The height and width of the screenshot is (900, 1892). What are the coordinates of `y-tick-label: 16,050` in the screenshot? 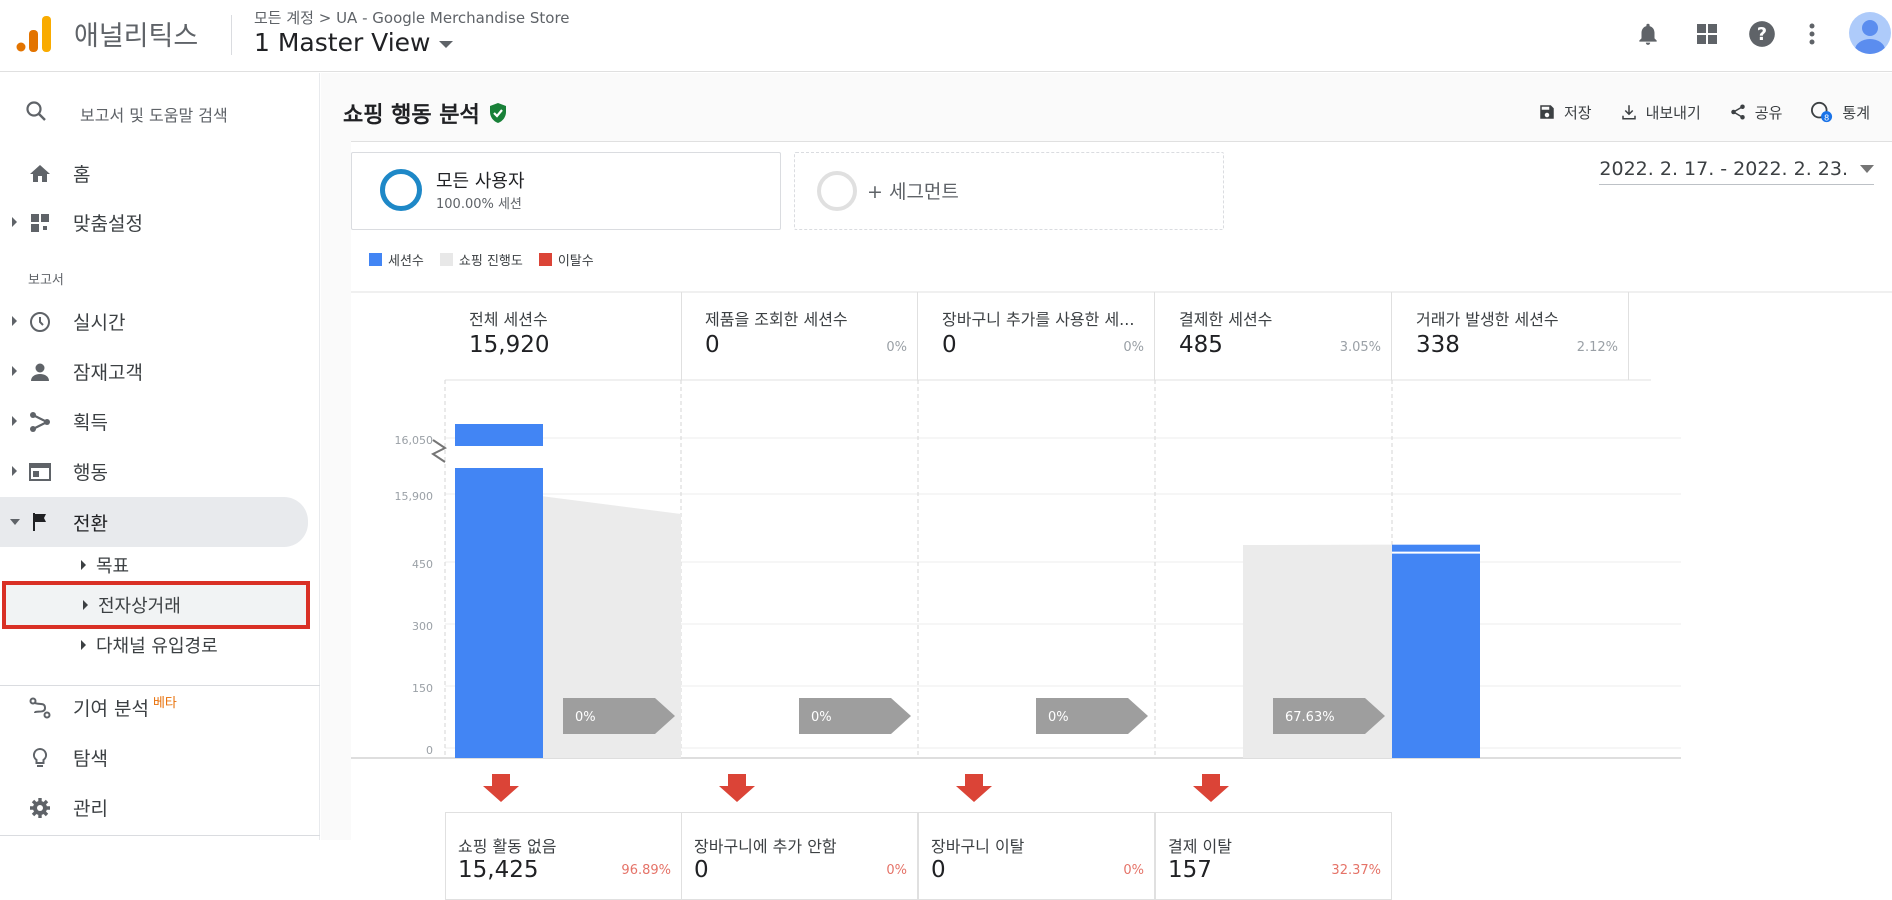 It's located at (414, 440).